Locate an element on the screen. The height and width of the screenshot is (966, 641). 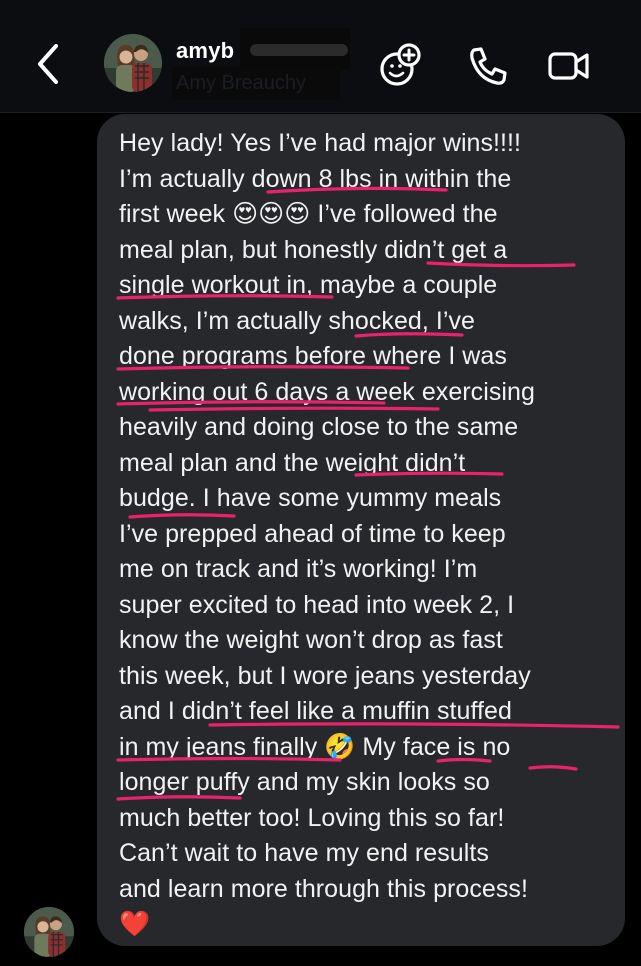
username-row: amyb is located at coordinates (266, 49).